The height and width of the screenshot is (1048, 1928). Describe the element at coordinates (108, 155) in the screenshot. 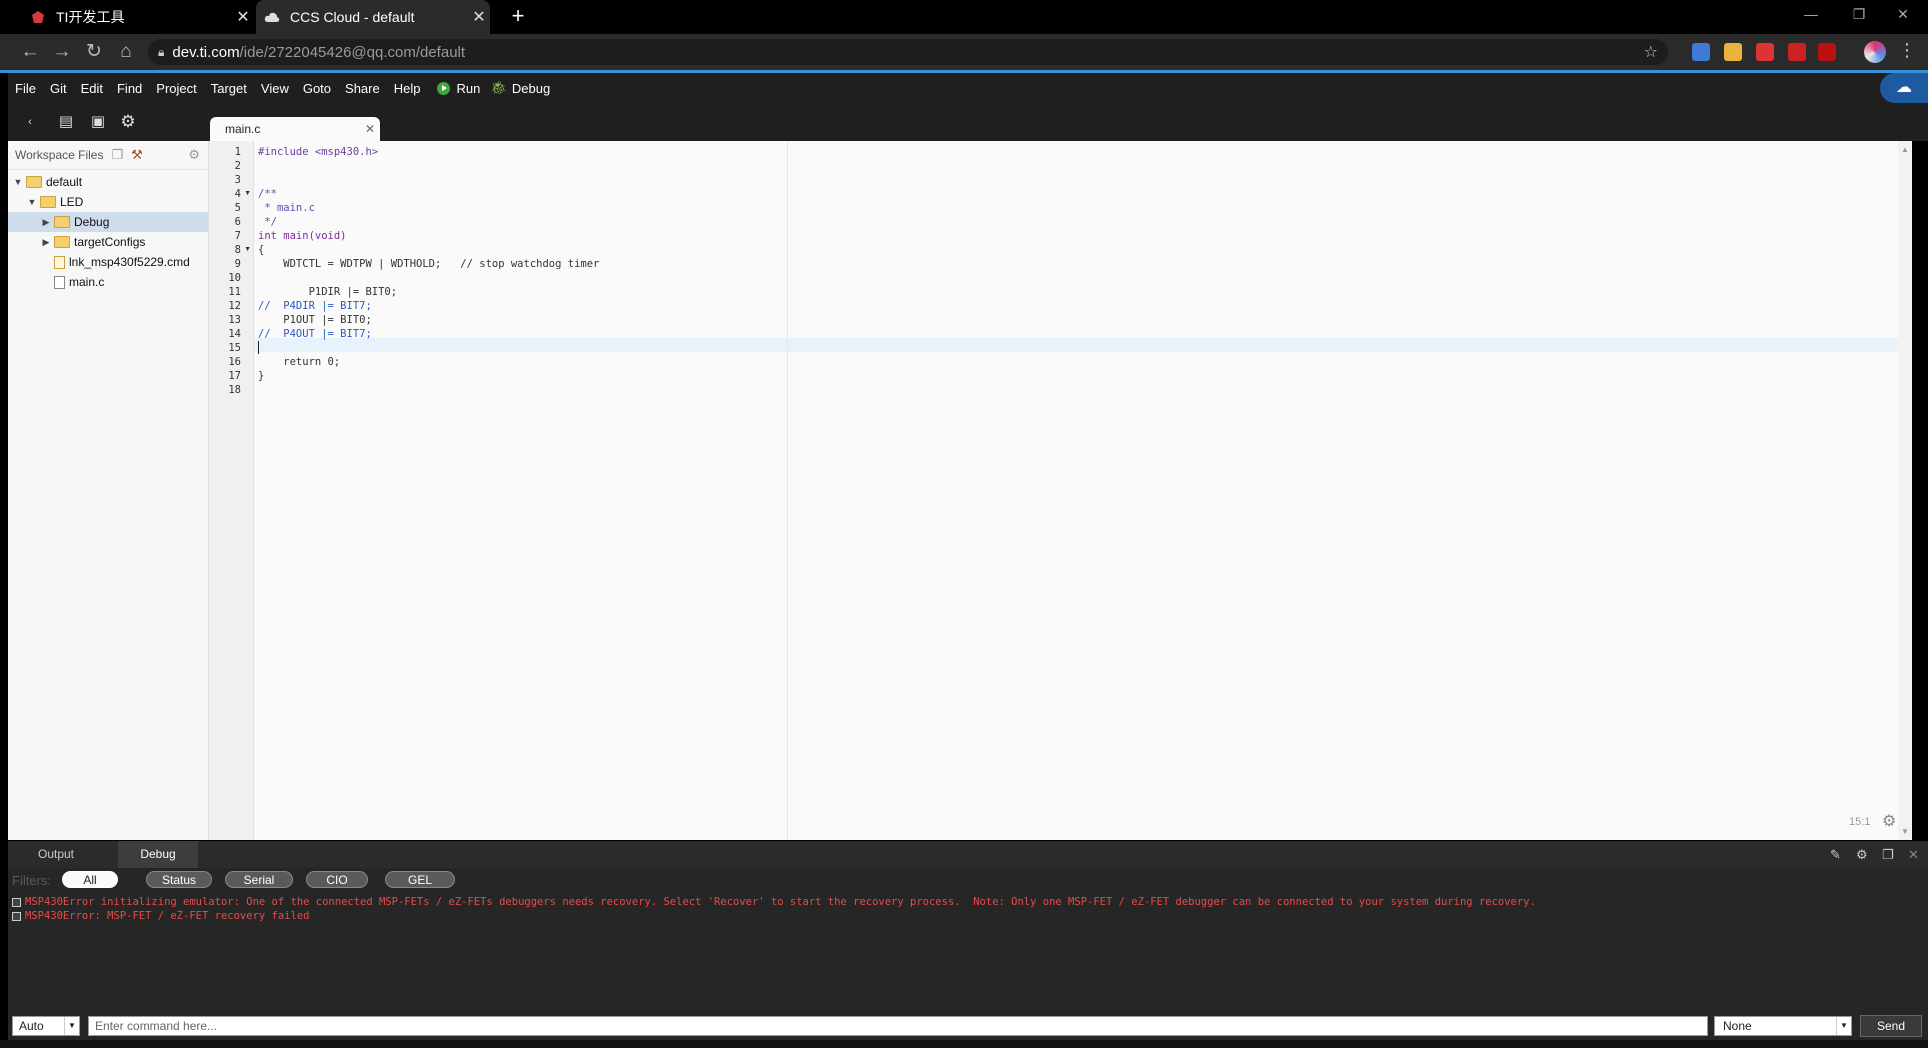

I see `sidebar-header: Workspace Files ❐ ⚒ ⚙` at that location.